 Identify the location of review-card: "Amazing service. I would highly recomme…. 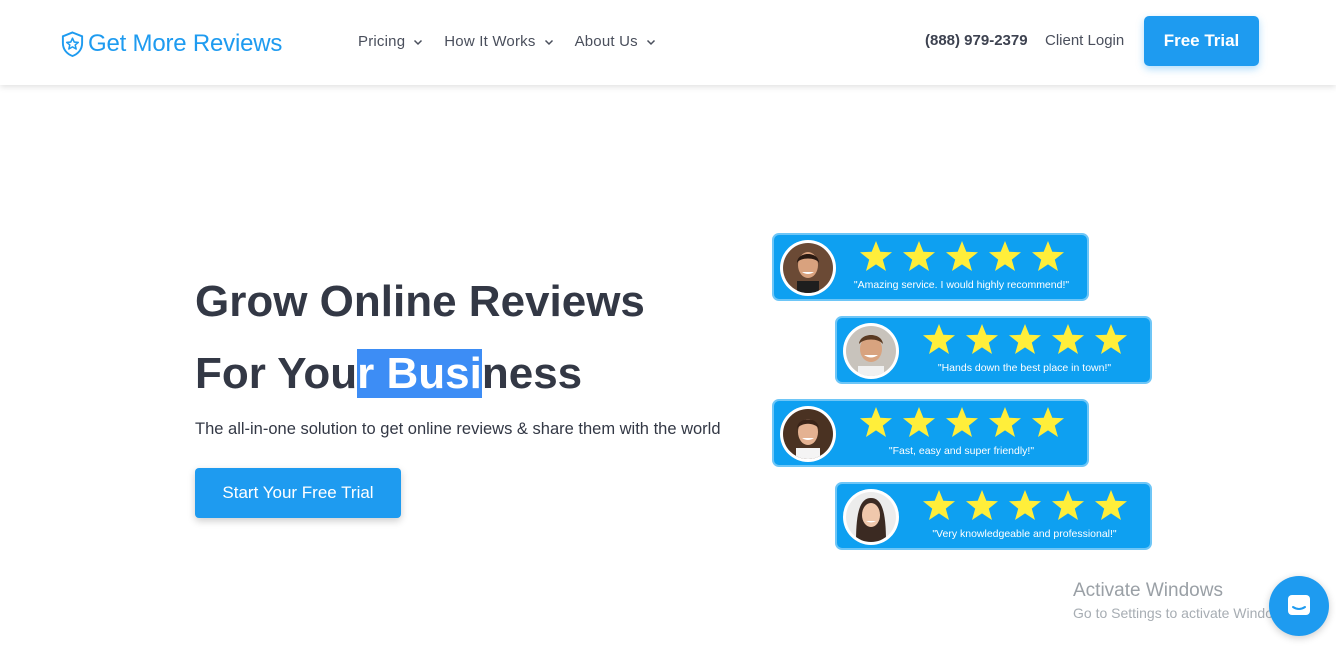
(930, 267).